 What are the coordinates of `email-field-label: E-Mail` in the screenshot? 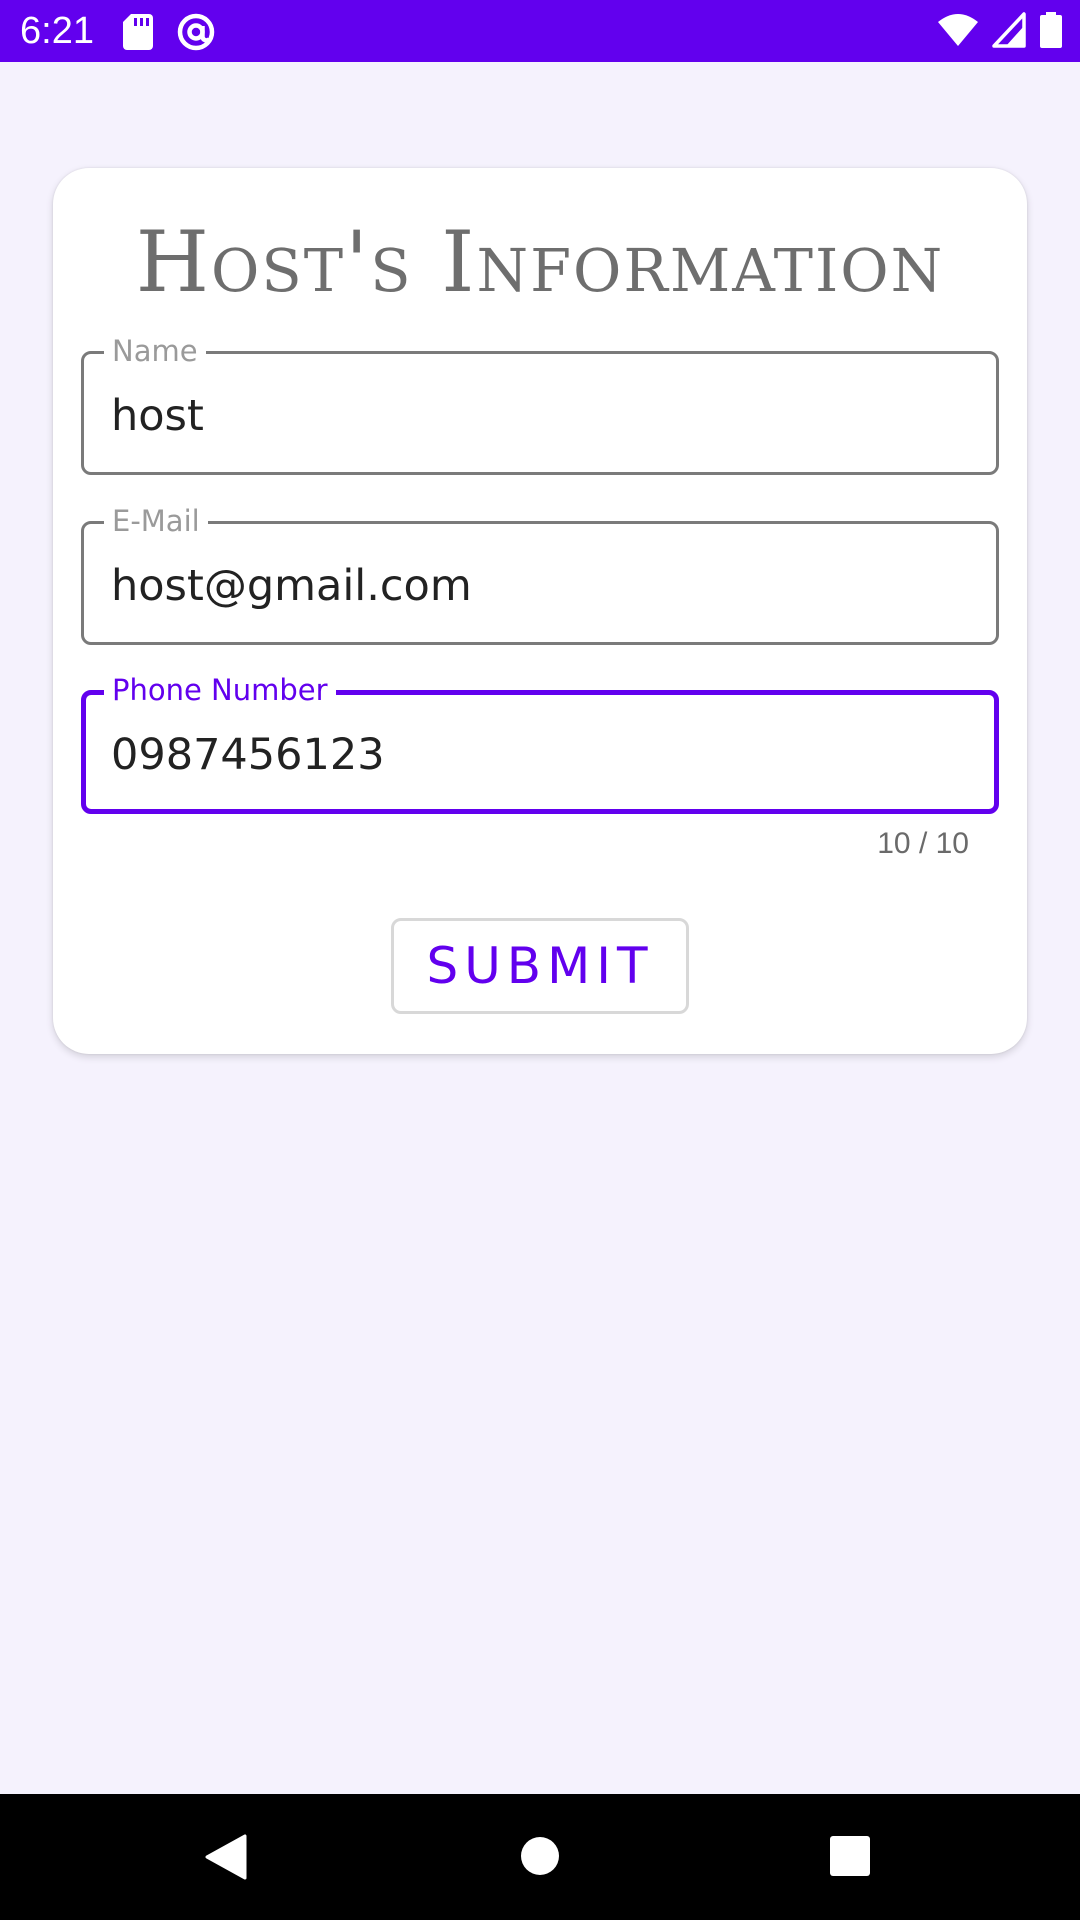 It's located at (156, 521).